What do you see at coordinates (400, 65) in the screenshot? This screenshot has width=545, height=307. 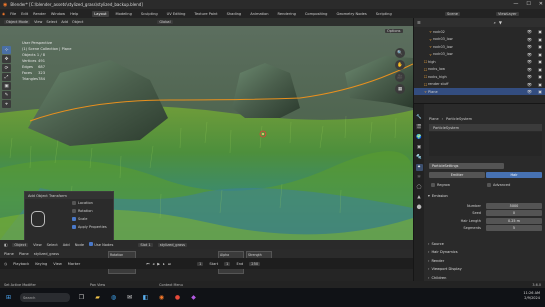 I see `pan-hand-icon: ✋` at bounding box center [400, 65].